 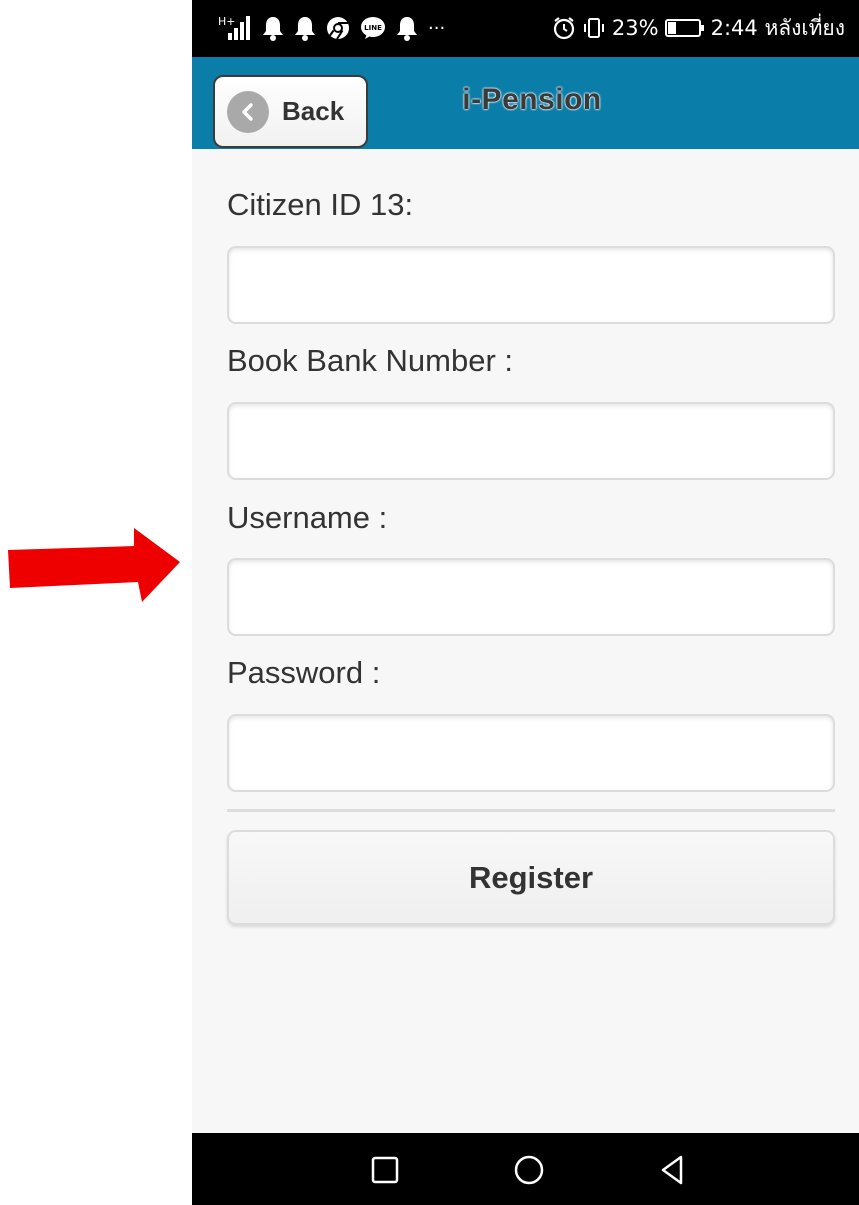 I want to click on triangle-back-icon, so click(x=673, y=1170).